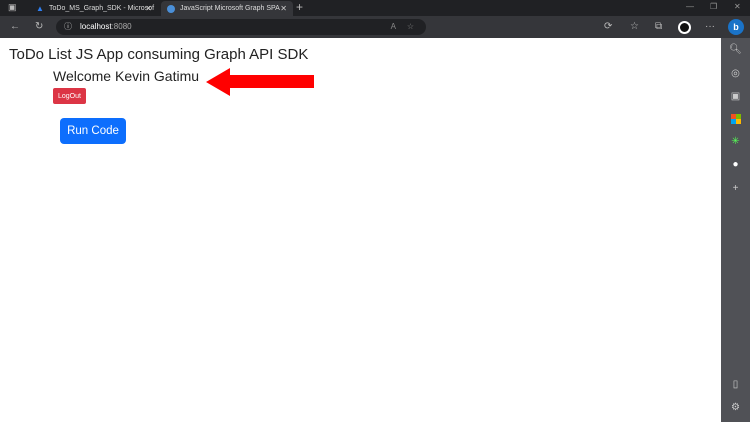 This screenshot has width=750, height=422. I want to click on url-port: :8080, so click(121, 26).